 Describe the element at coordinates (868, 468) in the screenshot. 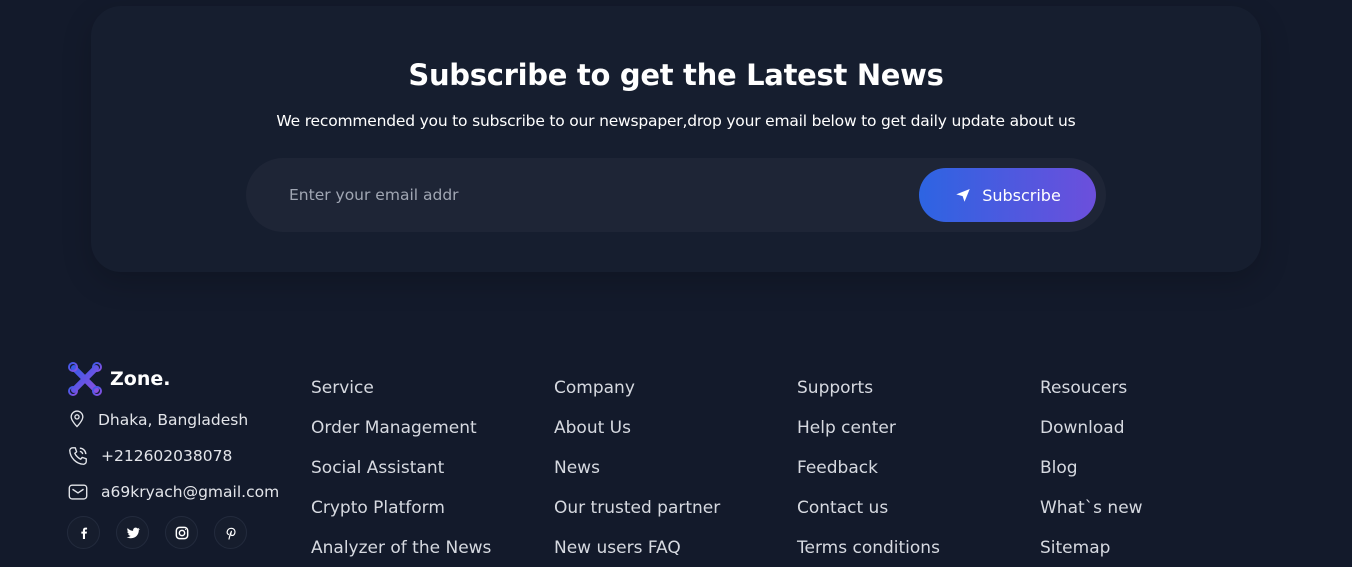

I see `footer-link: Feedback` at that location.